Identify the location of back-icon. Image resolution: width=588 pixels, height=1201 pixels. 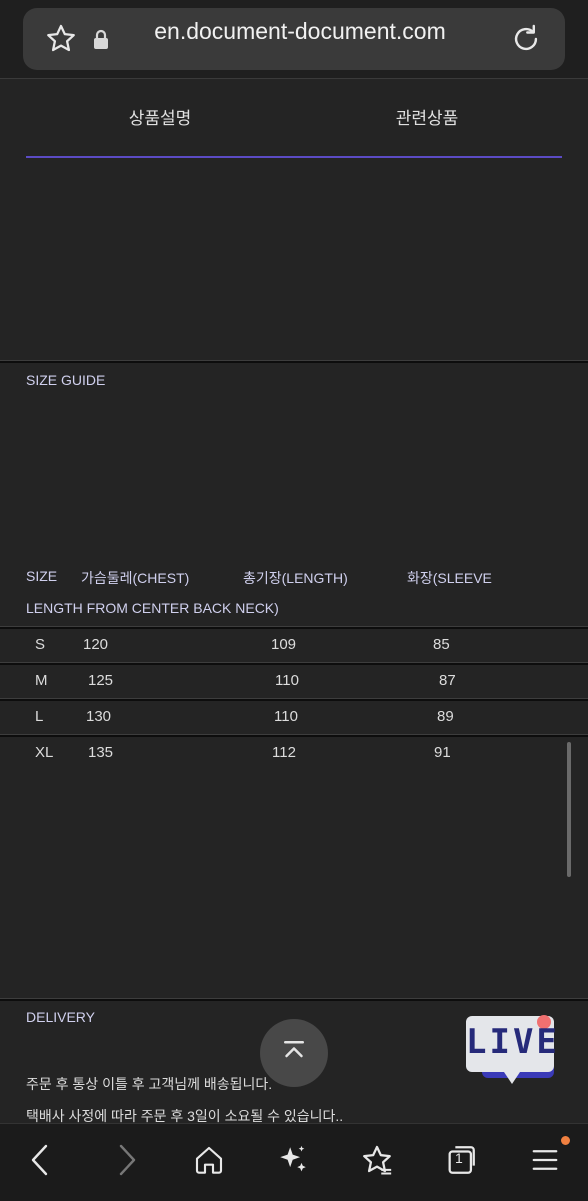
(40, 1160).